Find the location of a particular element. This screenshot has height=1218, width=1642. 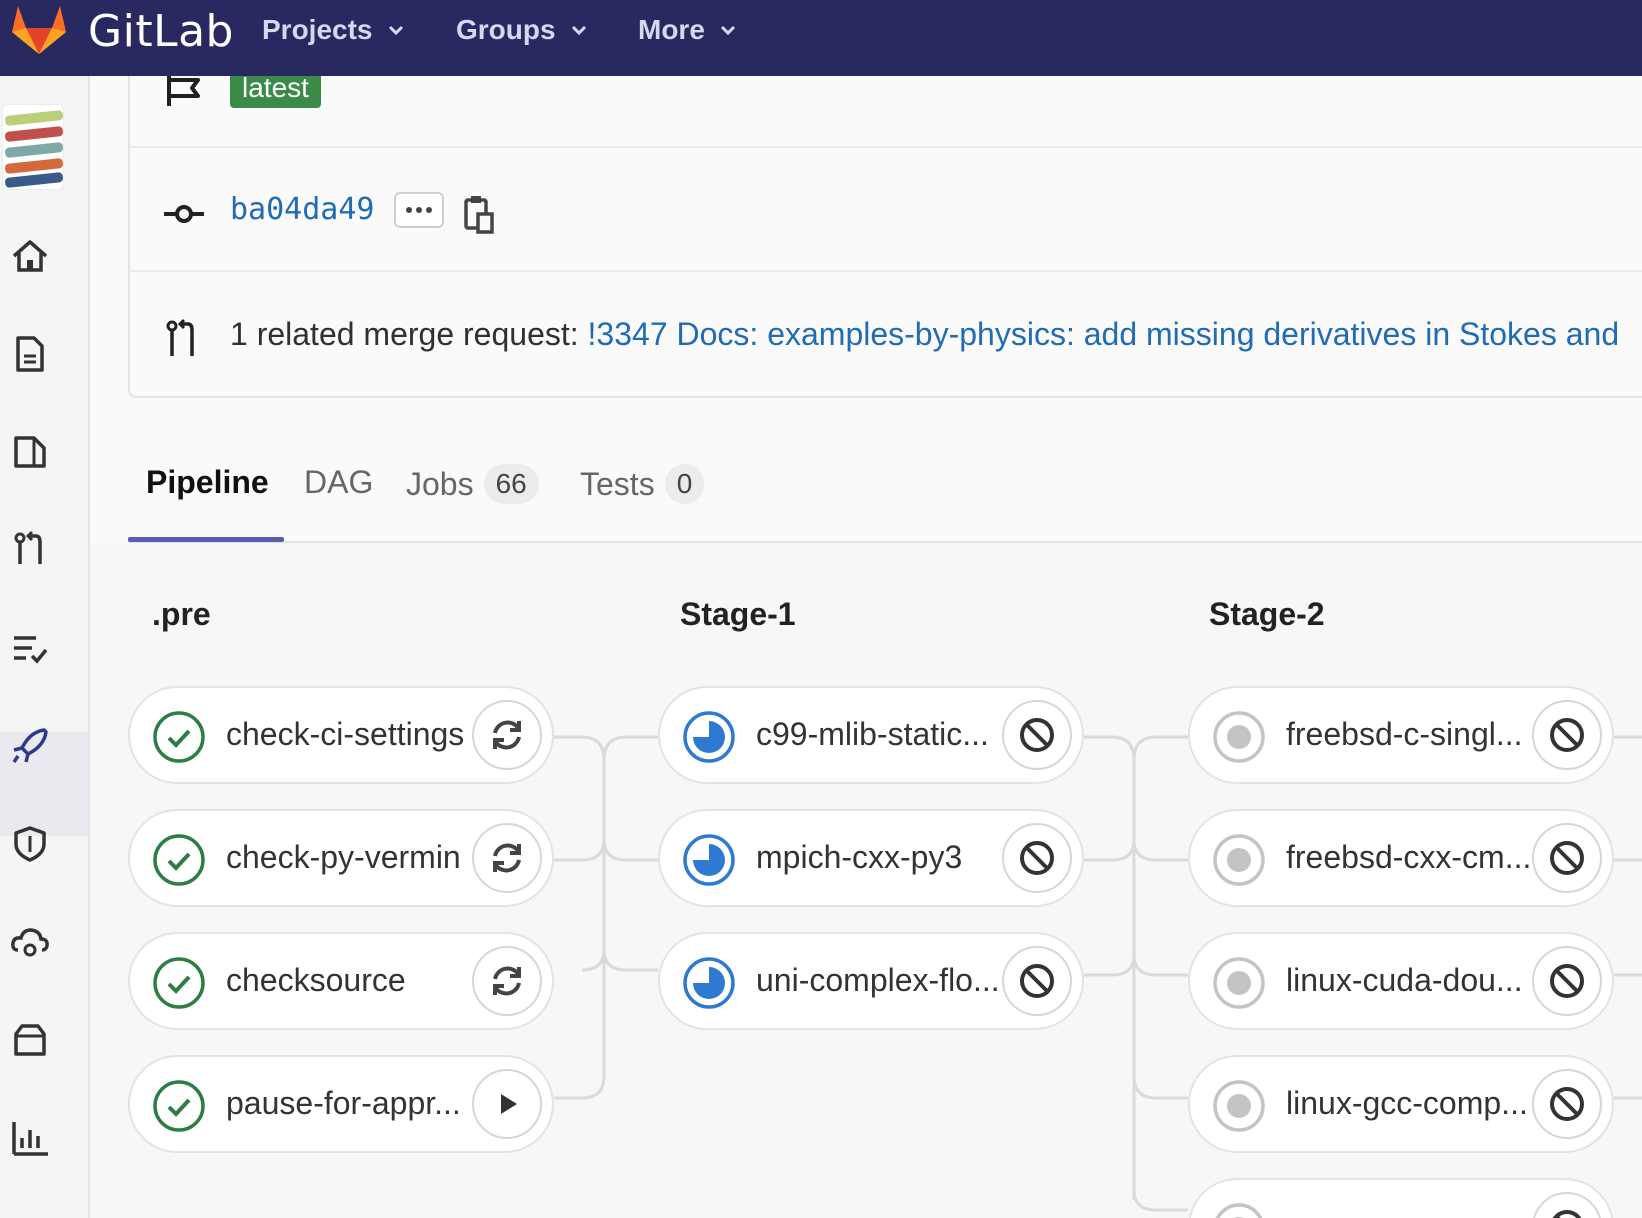

nav-more-label: More is located at coordinates (671, 29).